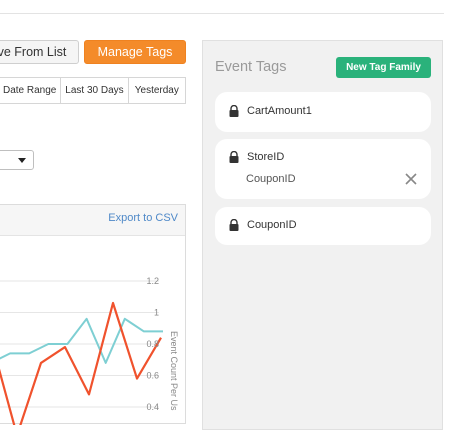  What do you see at coordinates (222, 13) in the screenshot?
I see `top-divider` at bounding box center [222, 13].